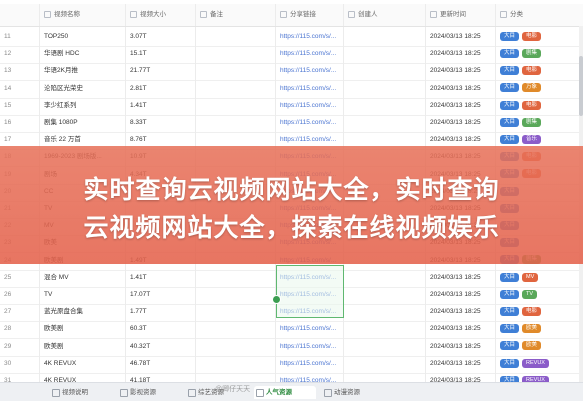 The height and width of the screenshot is (401, 583). I want to click on cell-name: 蓝光原盘合集, so click(83, 312).